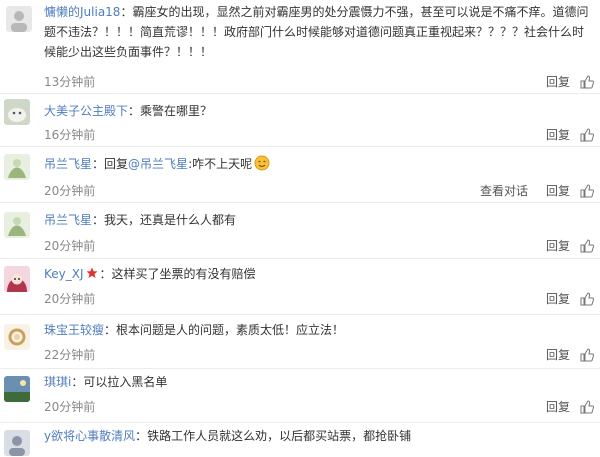 This screenshot has height=457, width=600. What do you see at coordinates (279, 436) in the screenshot?
I see `comment-text: 铁路工作人员就这么劝，以后都买站票，都抢卧铺` at bounding box center [279, 436].